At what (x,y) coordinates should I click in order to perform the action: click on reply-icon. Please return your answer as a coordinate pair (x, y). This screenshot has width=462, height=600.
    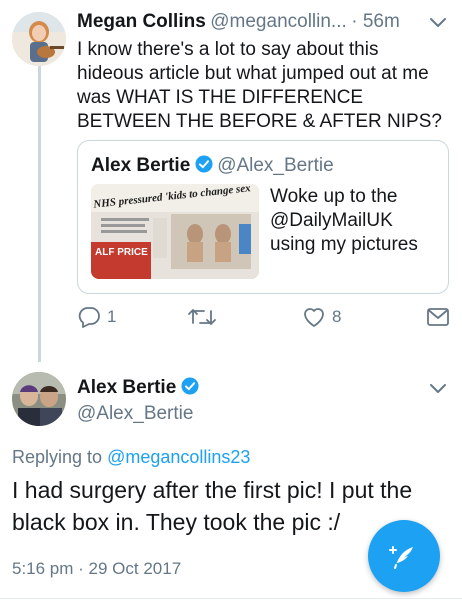
    Looking at the image, I should click on (89, 317).